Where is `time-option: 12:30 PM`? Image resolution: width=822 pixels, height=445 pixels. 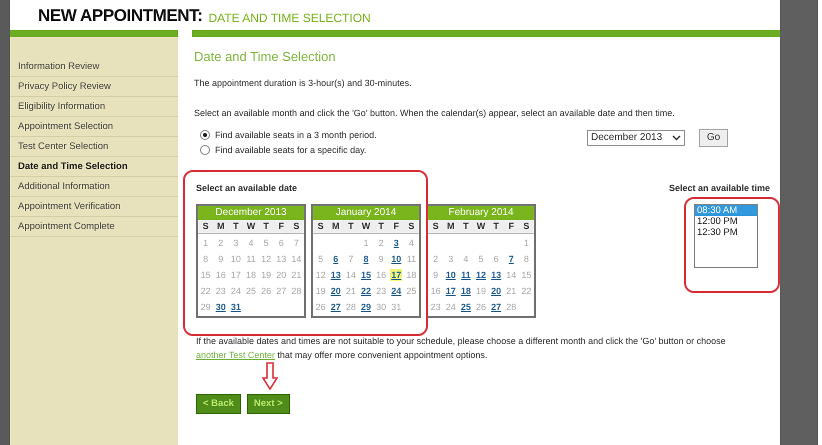 time-option: 12:30 PM is located at coordinates (726, 232).